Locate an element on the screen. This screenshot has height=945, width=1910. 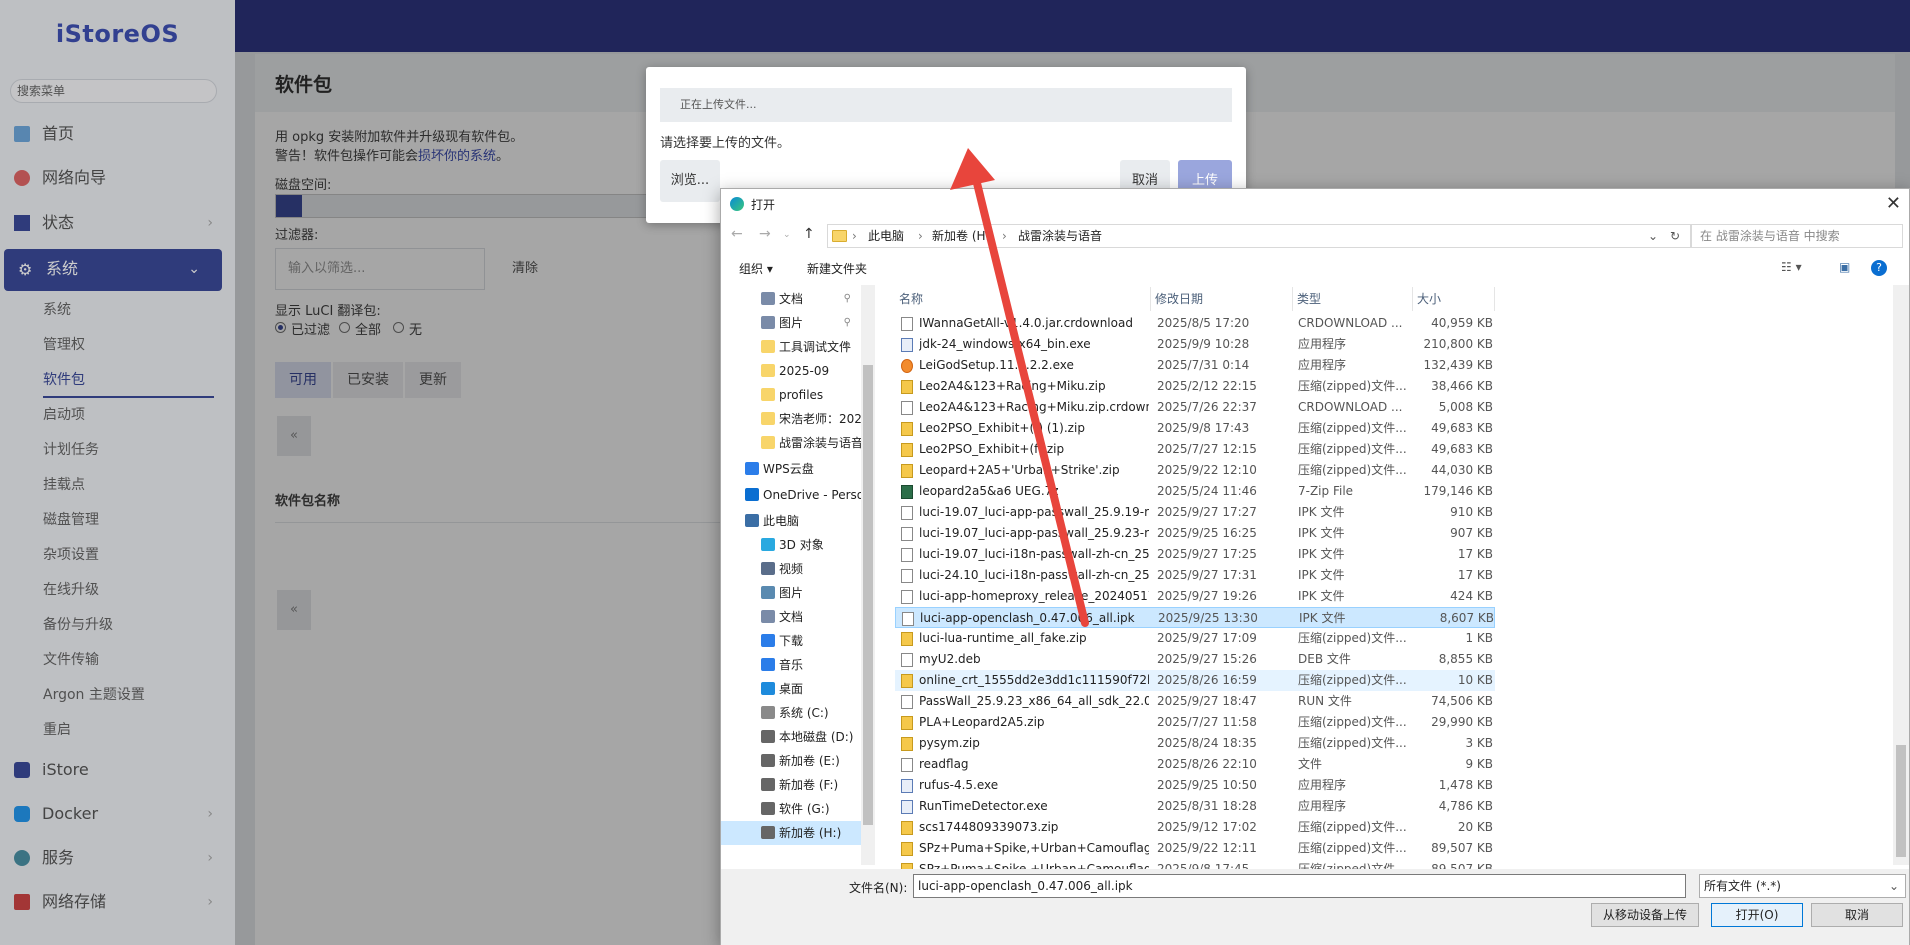
nav-pane-item: 文档 is located at coordinates (791, 617).